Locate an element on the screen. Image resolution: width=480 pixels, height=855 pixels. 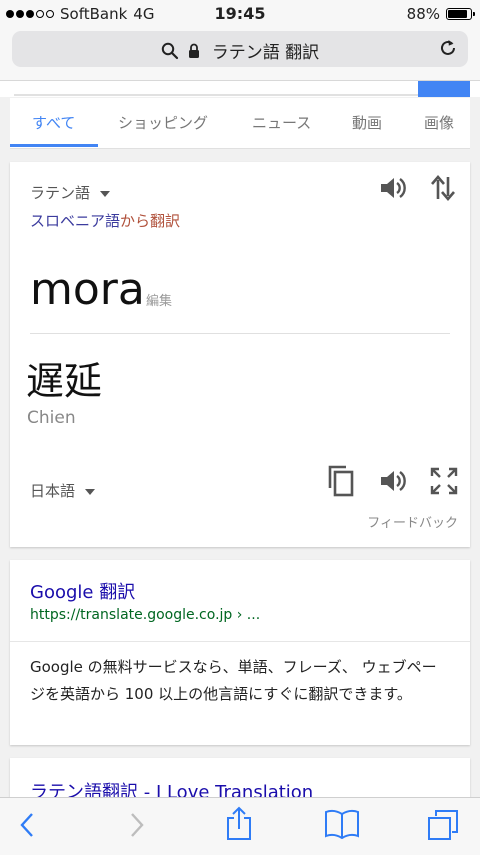
lock-icon is located at coordinates (194, 50).